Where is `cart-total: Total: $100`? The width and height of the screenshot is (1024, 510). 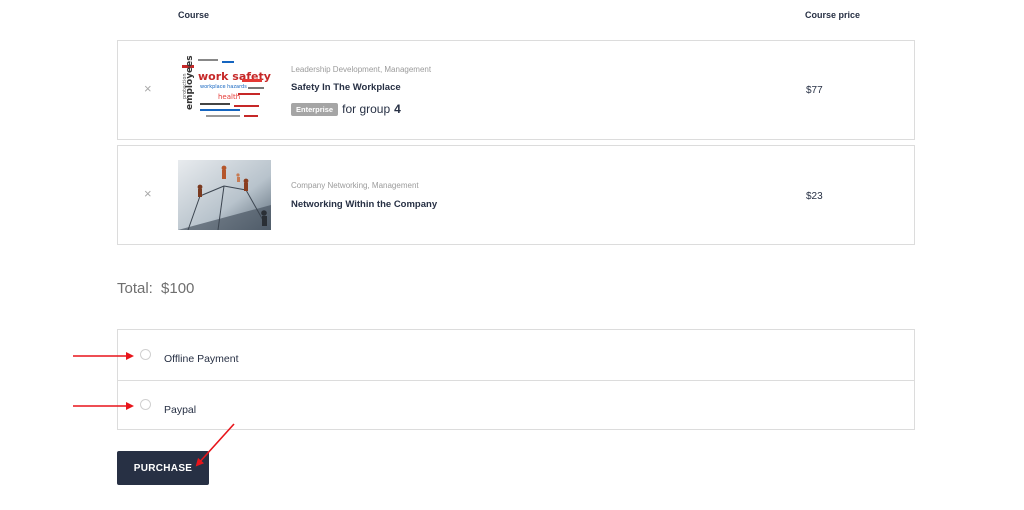 cart-total: Total: $100 is located at coordinates (155, 288).